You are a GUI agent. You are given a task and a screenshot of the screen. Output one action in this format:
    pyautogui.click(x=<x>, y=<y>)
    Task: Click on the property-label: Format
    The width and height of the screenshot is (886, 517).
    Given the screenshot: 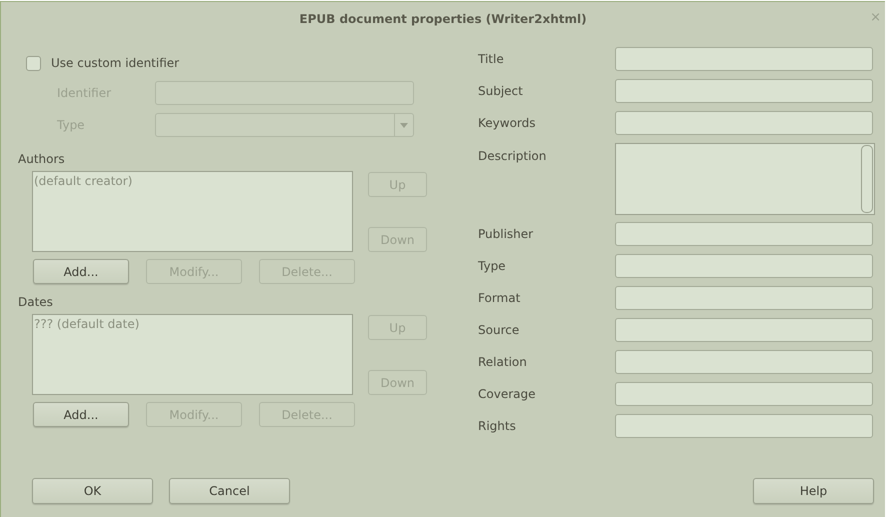 What is the action you would take?
    pyautogui.click(x=500, y=298)
    